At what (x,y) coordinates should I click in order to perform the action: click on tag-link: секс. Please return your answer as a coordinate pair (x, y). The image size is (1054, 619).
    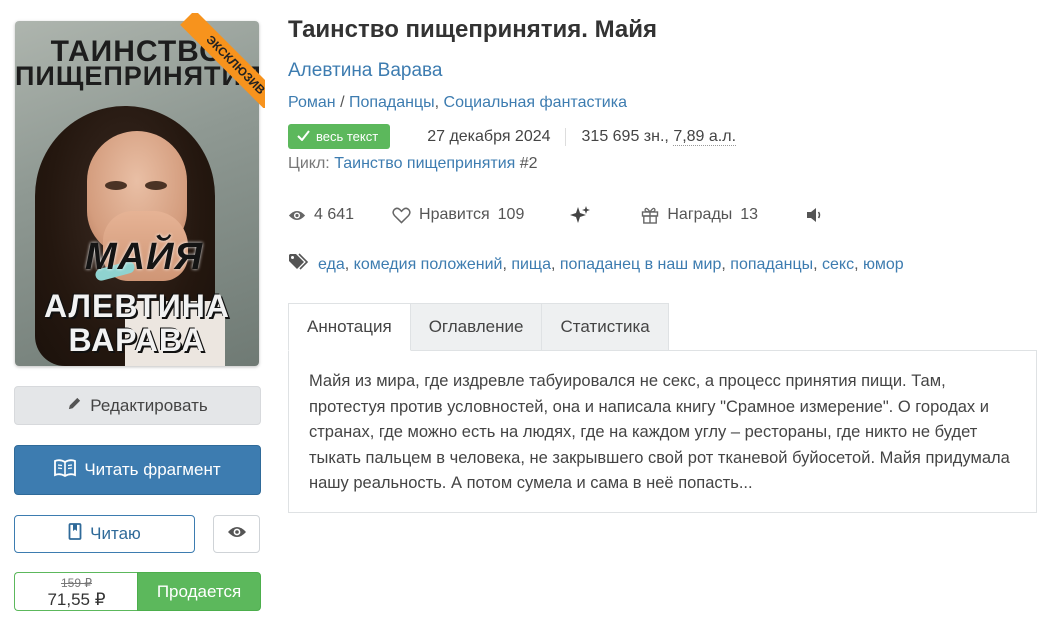
    Looking at the image, I should click on (838, 265).